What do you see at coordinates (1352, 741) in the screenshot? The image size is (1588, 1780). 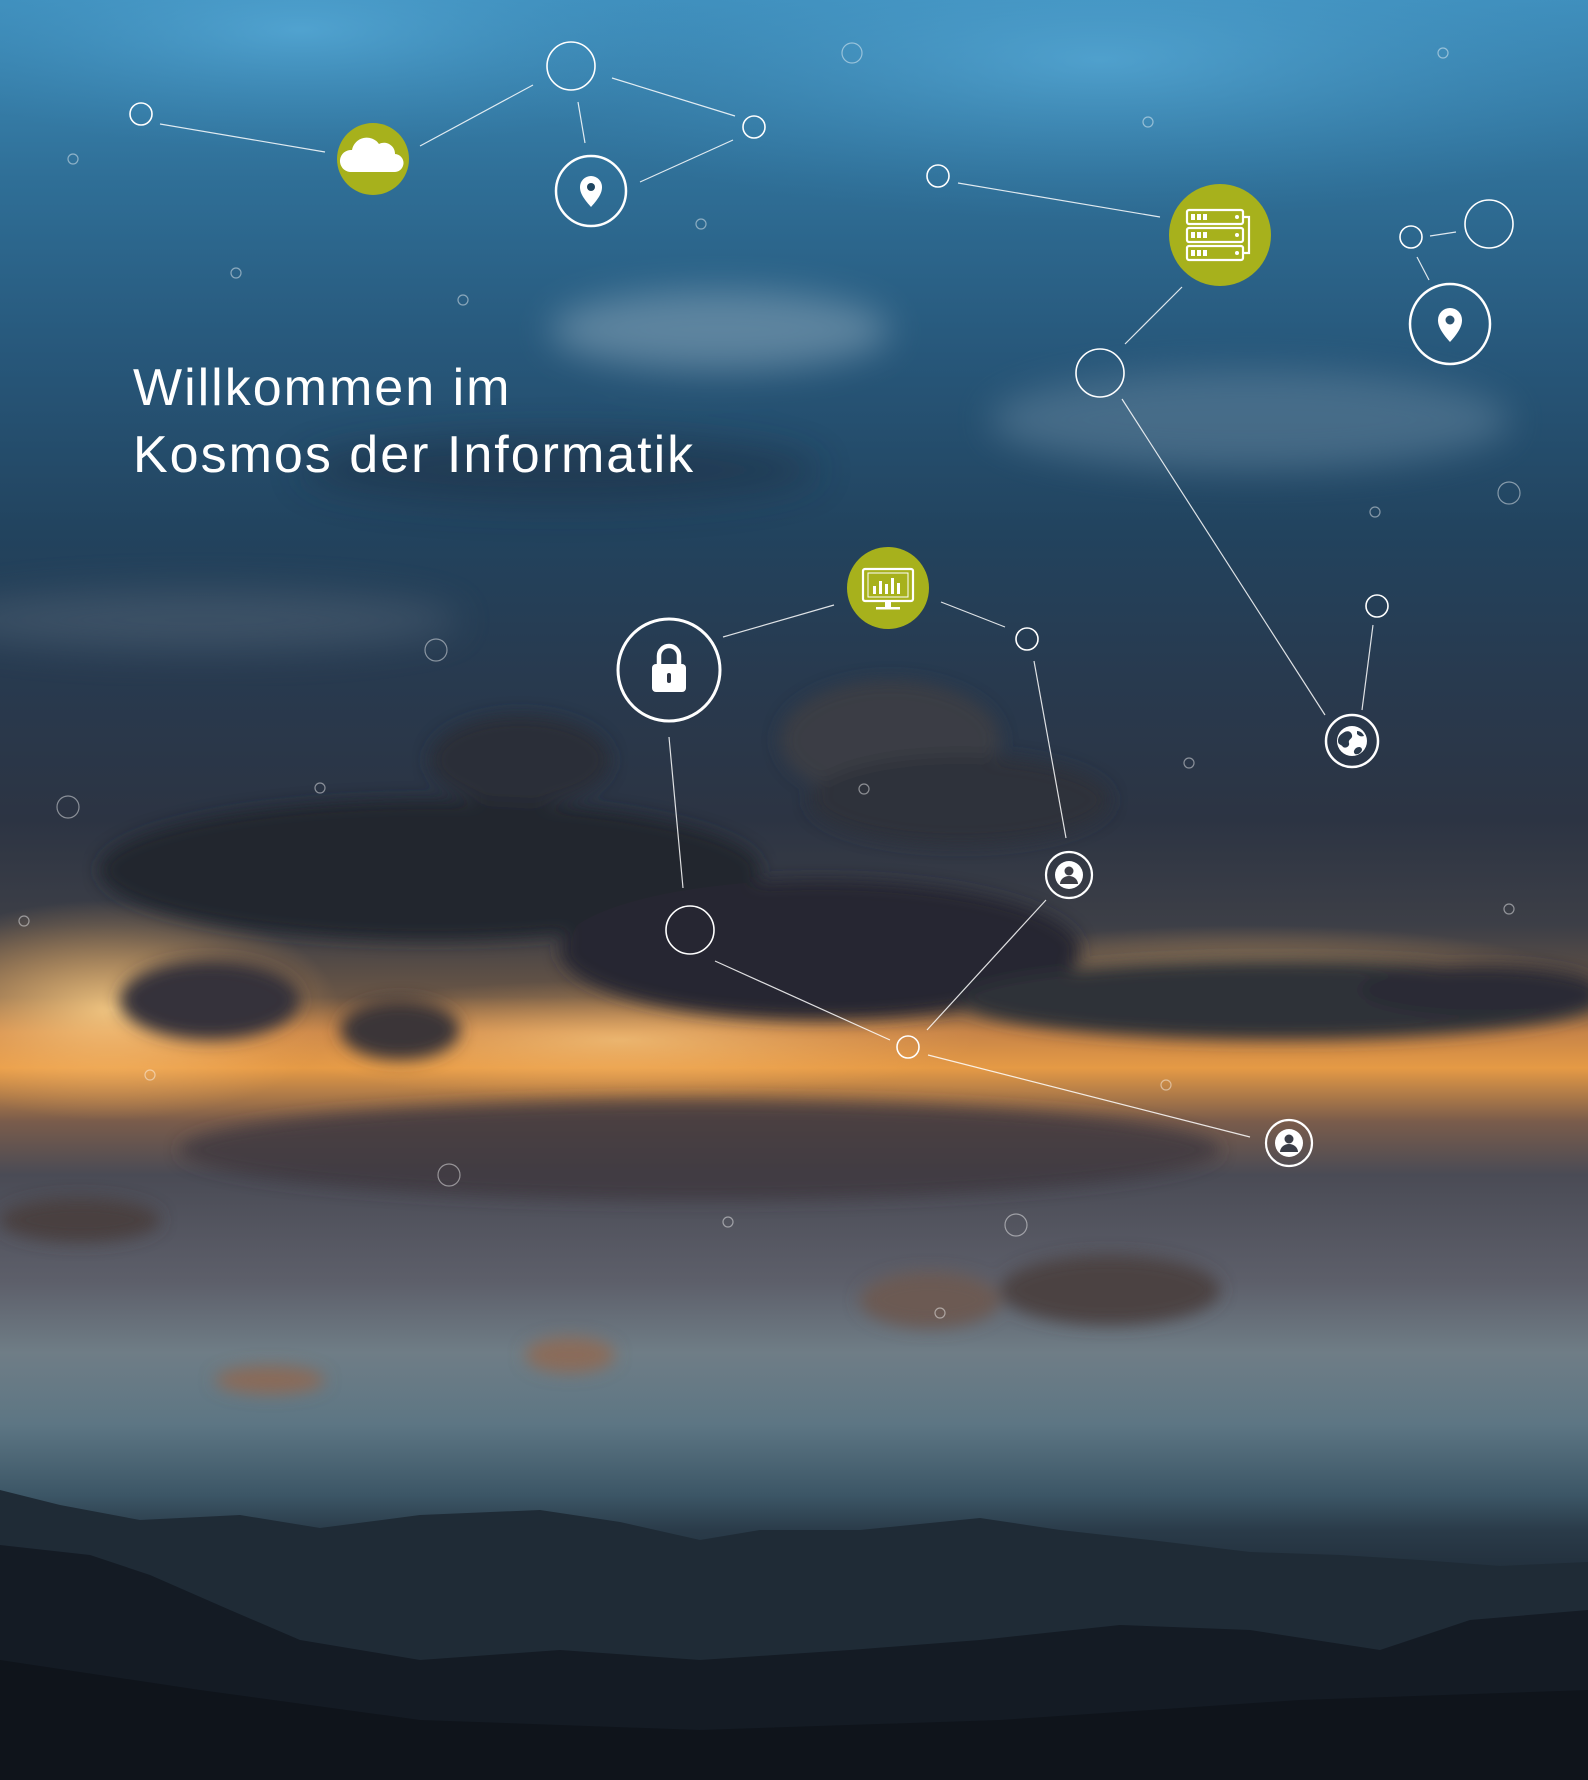 I see `globe-icon` at bounding box center [1352, 741].